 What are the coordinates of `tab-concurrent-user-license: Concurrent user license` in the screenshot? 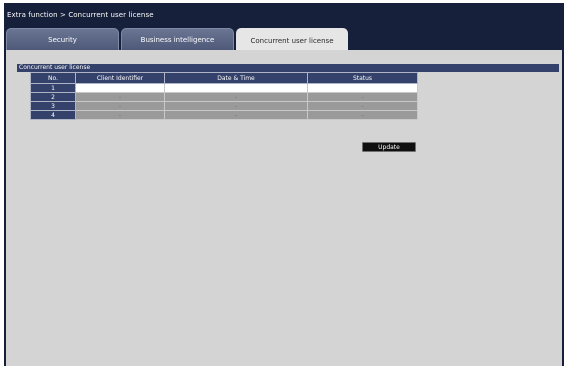 It's located at (292, 40).